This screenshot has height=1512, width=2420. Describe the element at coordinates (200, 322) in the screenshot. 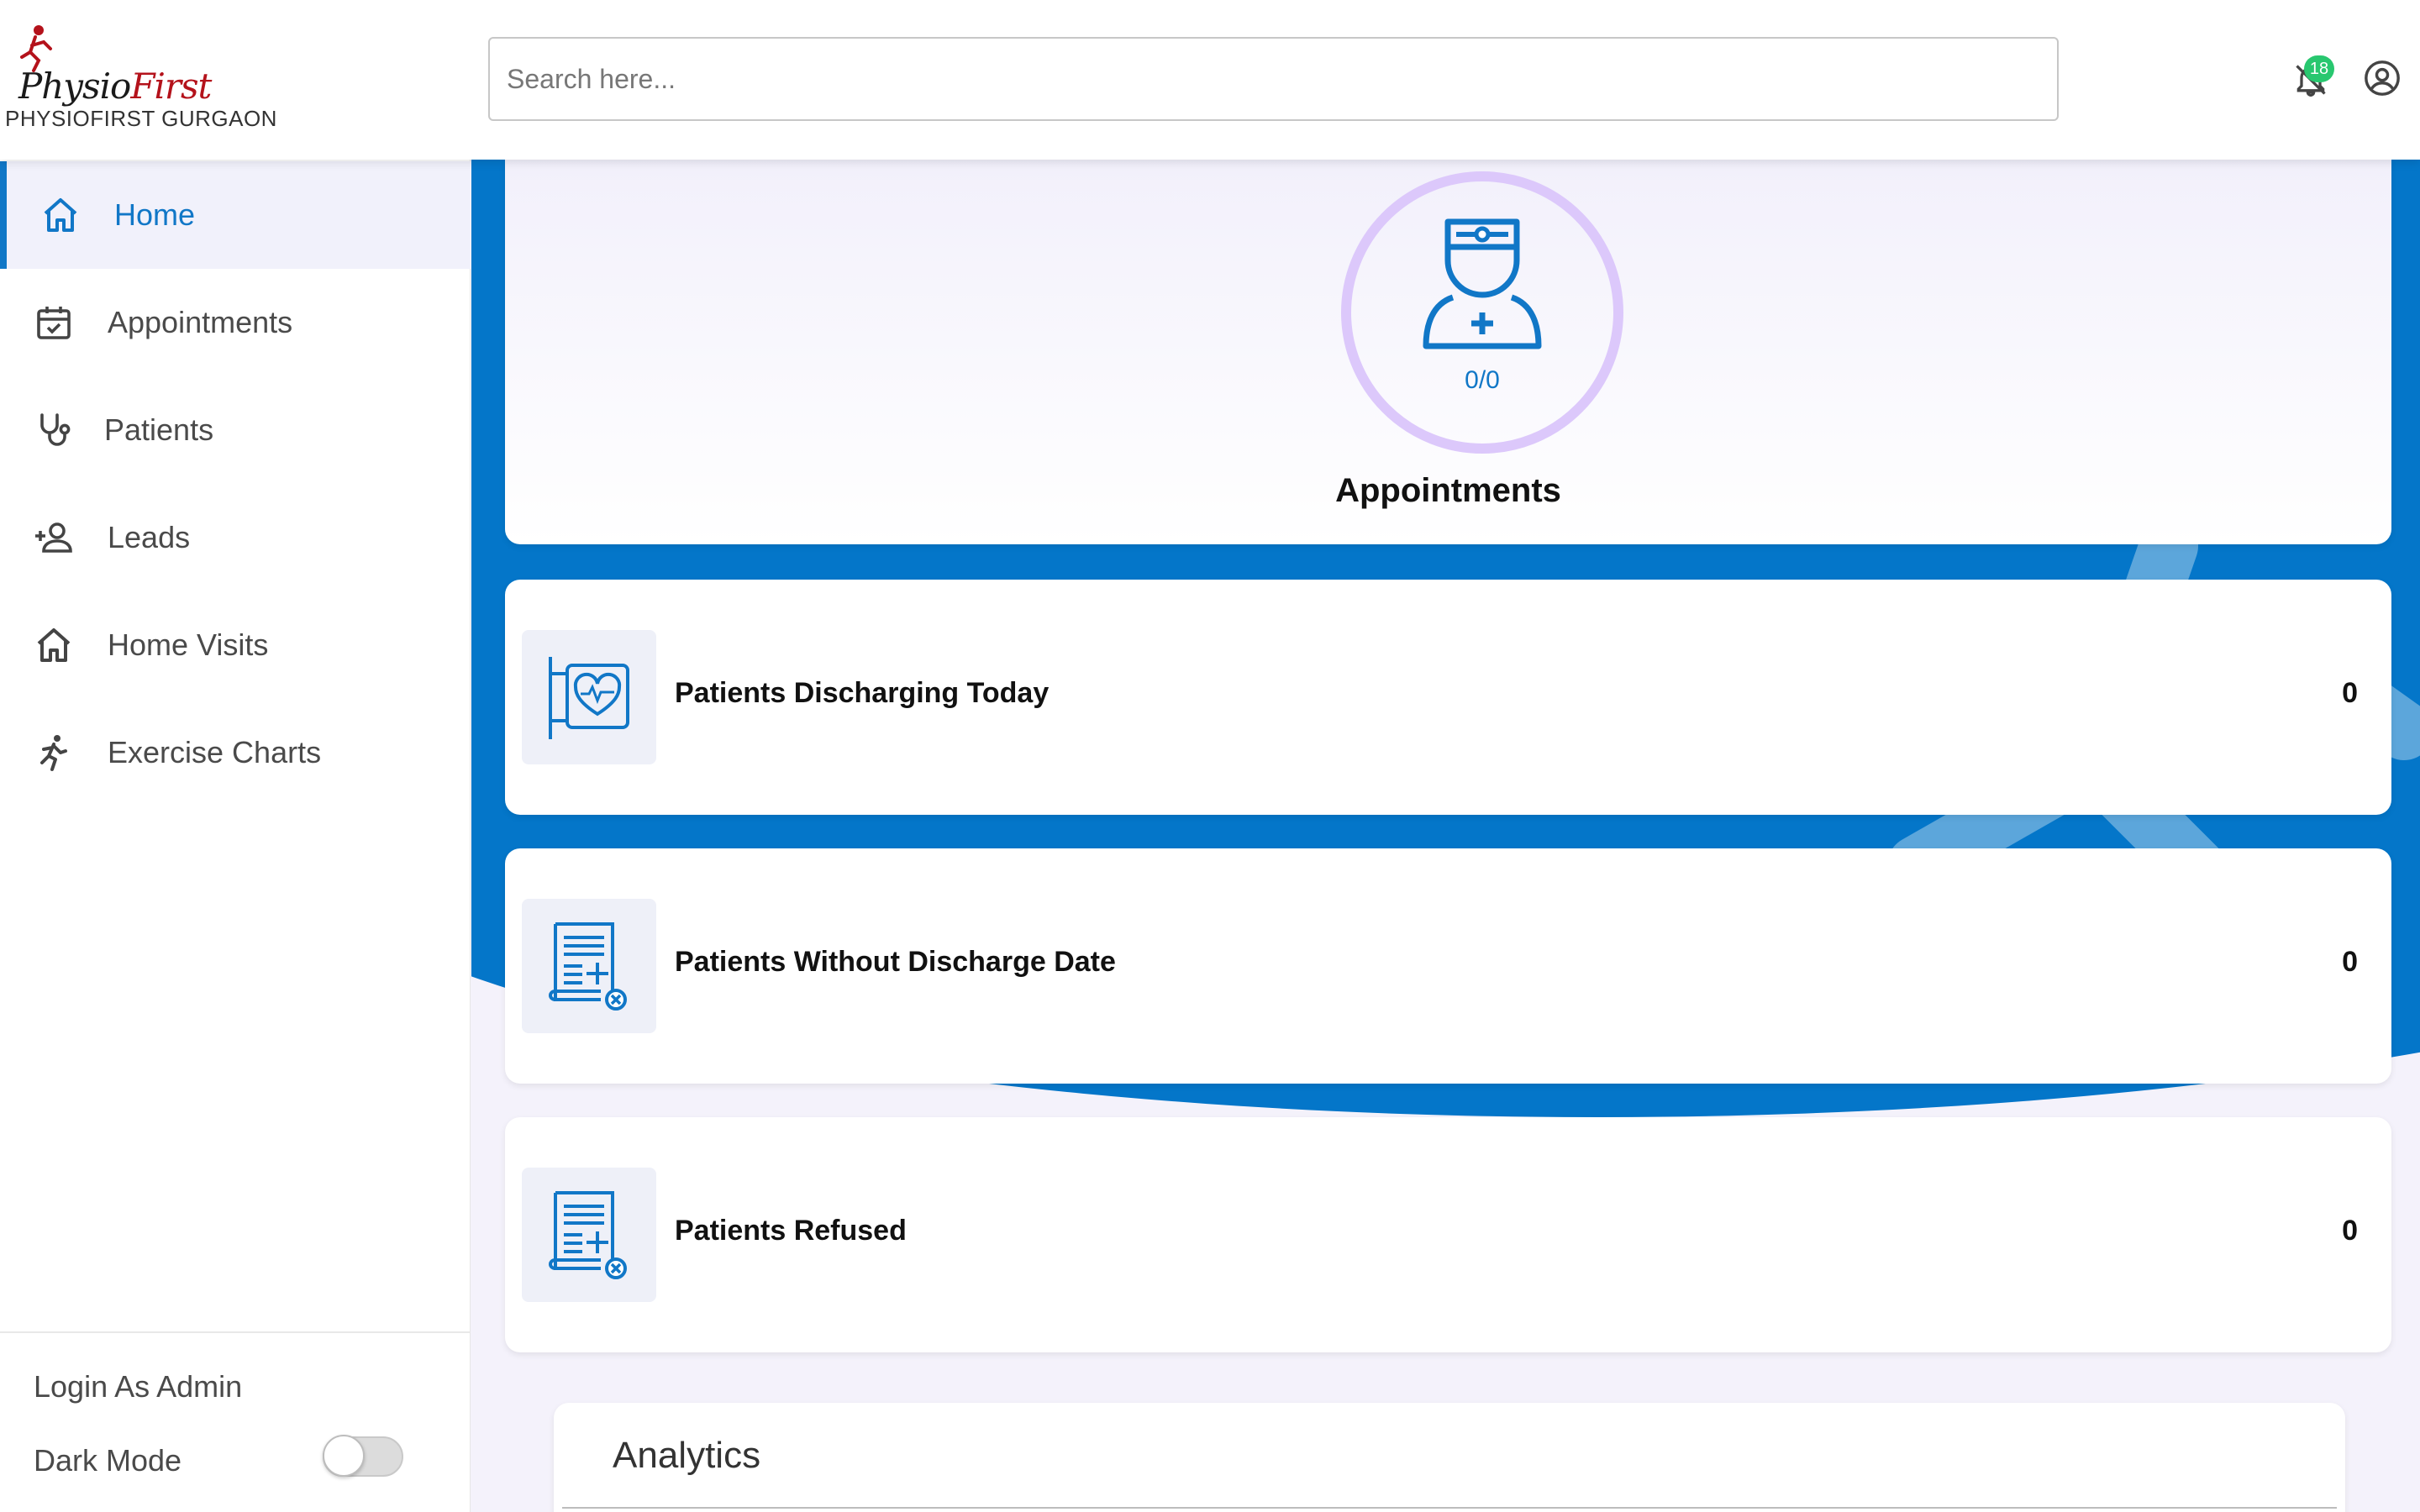

I see `sidebar-item-label: Appointments` at that location.